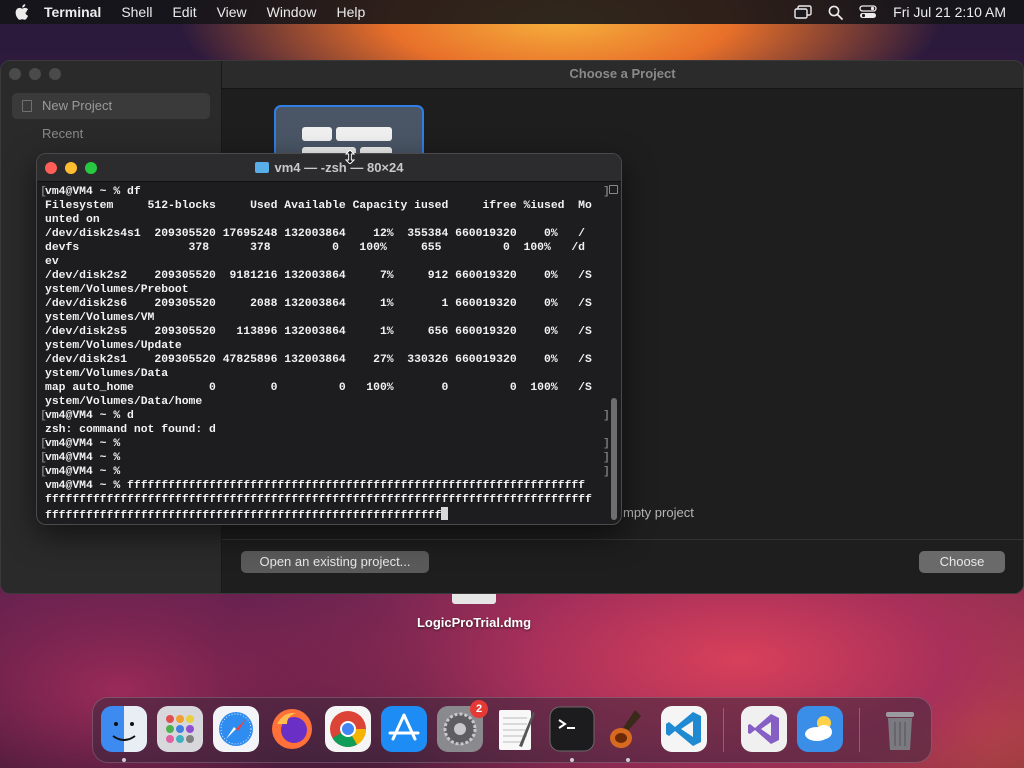  I want to click on apple-menu-icon, so click(22, 12).